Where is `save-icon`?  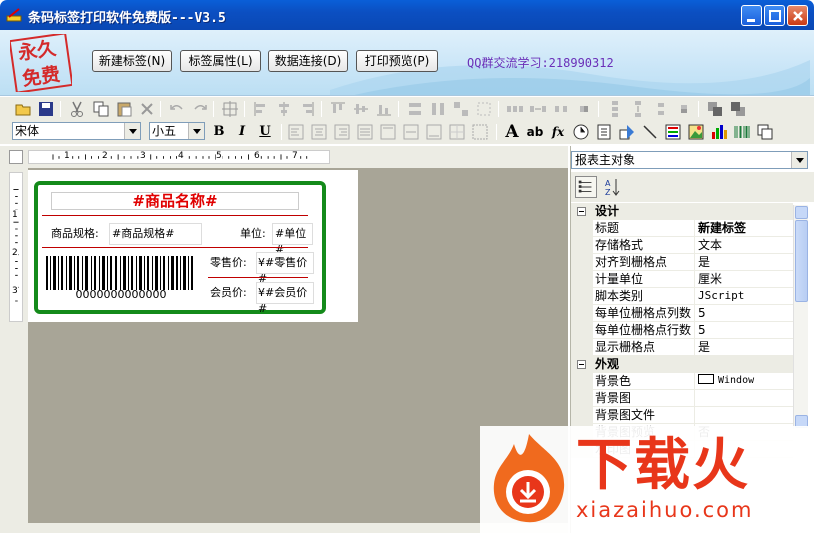
save-icon is located at coordinates (46, 109).